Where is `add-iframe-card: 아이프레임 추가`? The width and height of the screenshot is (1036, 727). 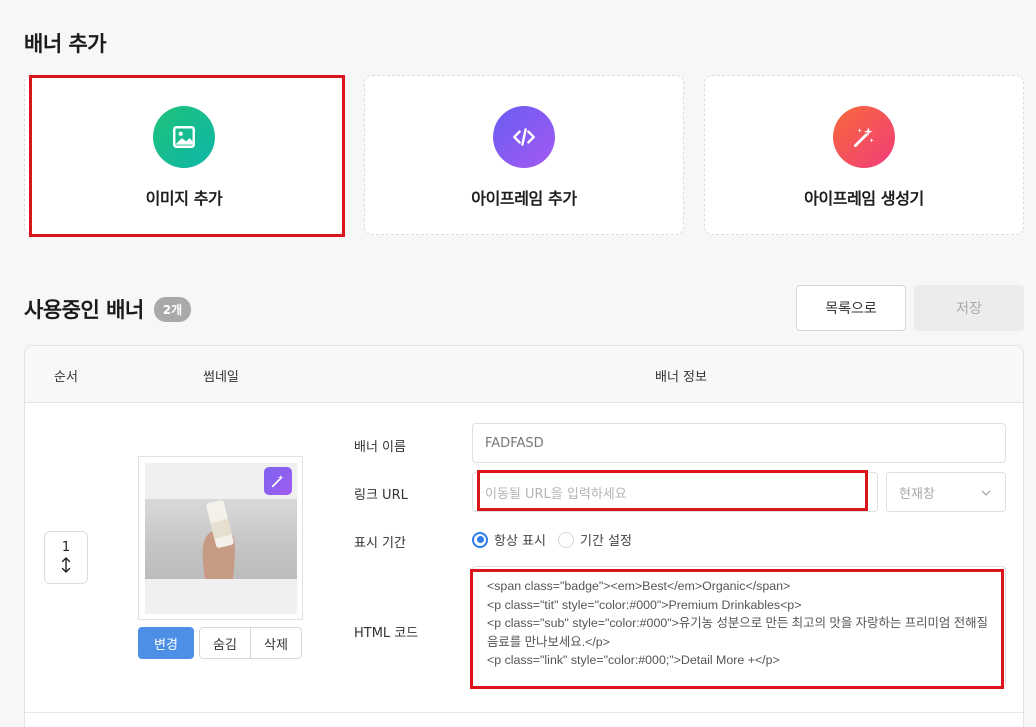 add-iframe-card: 아이프레임 추가 is located at coordinates (524, 155).